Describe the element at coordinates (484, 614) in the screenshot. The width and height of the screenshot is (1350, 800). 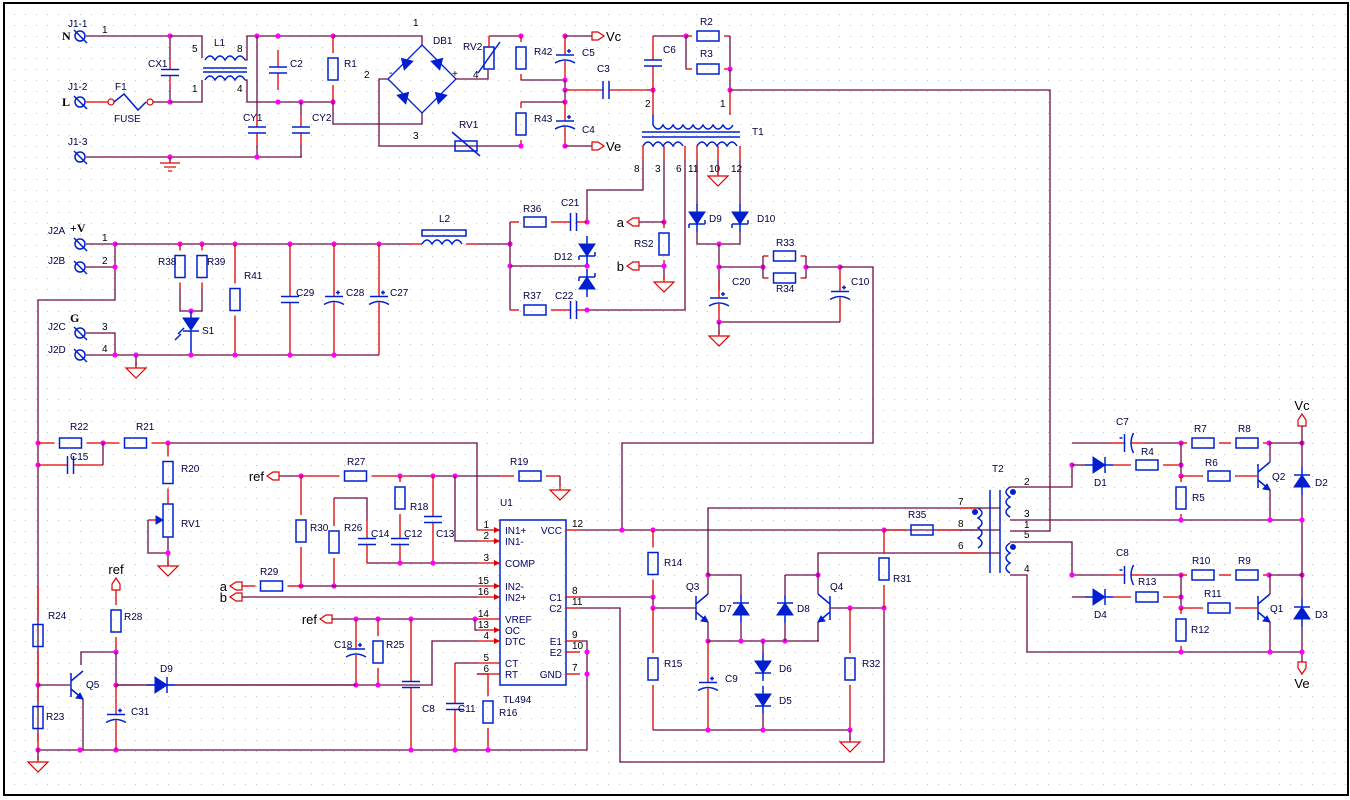
I see `ic-pin-number: 14` at that location.